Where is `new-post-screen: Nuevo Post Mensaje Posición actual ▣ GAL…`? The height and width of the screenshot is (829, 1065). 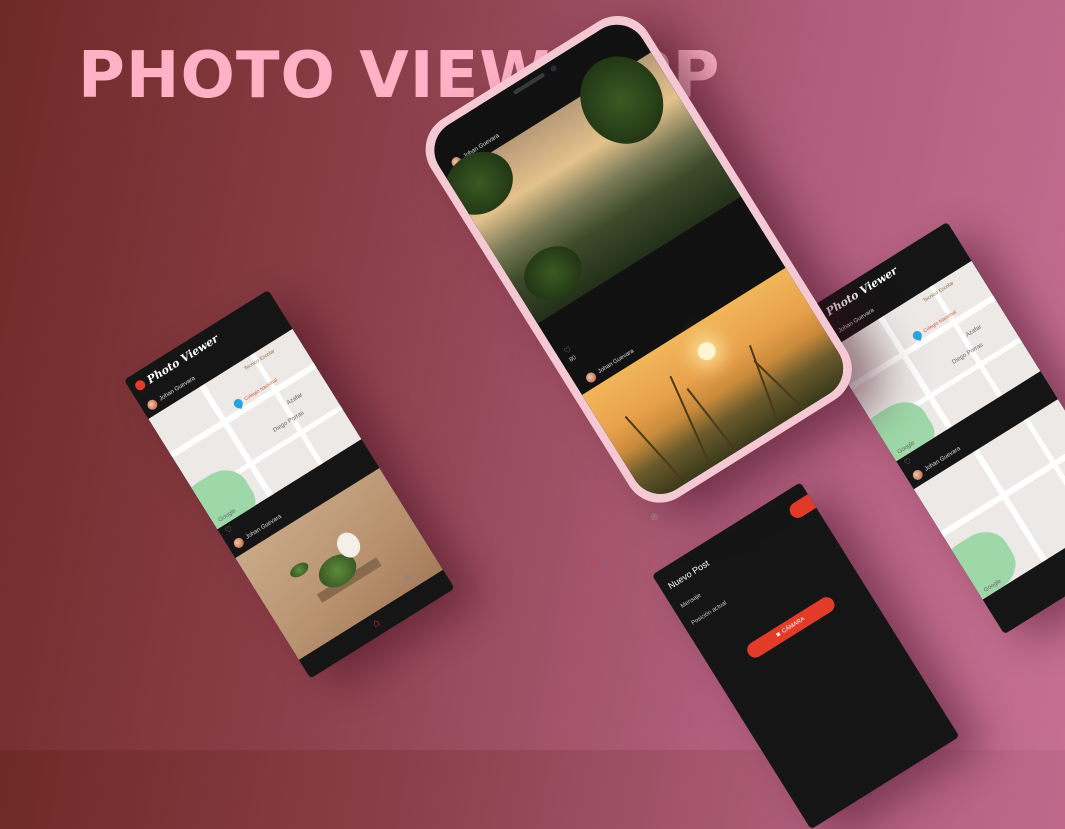
new-post-screen: Nuevo Post Mensaje Posición actual ▣ GAL… is located at coordinates (806, 655).